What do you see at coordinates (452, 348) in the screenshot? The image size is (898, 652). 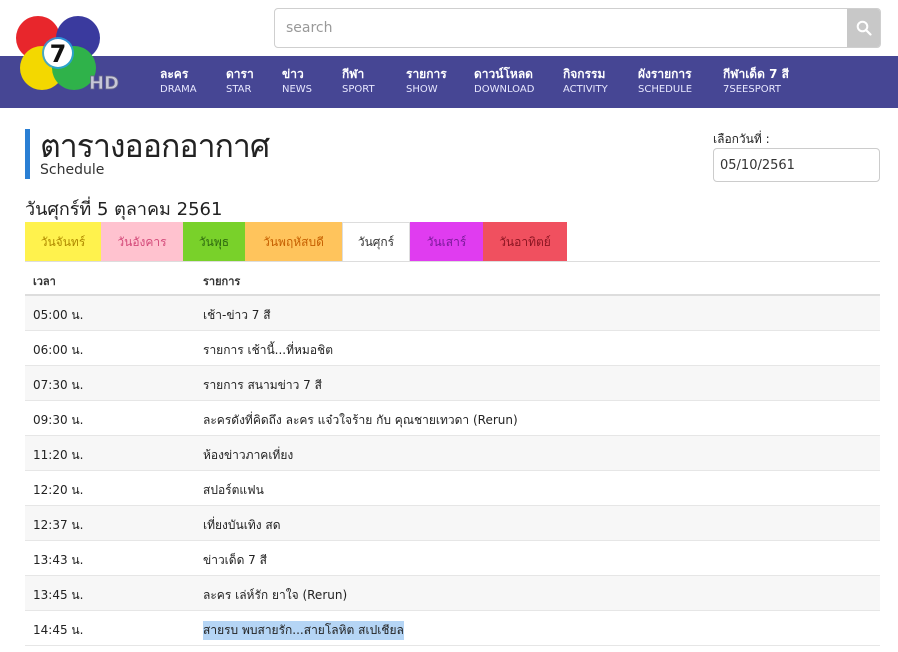 I see `table-row: 06:00 น. รายการ เช้านี้...ที่หมอชิต` at bounding box center [452, 348].